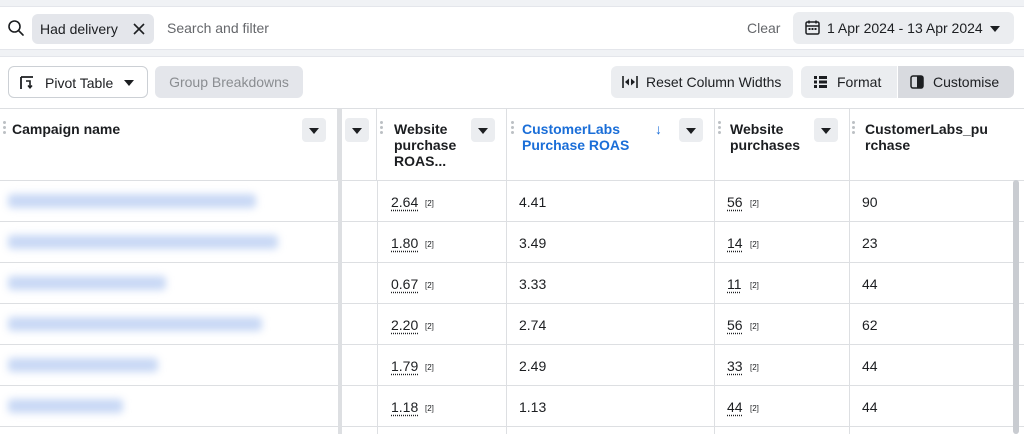 Image resolution: width=1024 pixels, height=434 pixels. What do you see at coordinates (765, 145) in the screenshot?
I see `header-line: purchases` at bounding box center [765, 145].